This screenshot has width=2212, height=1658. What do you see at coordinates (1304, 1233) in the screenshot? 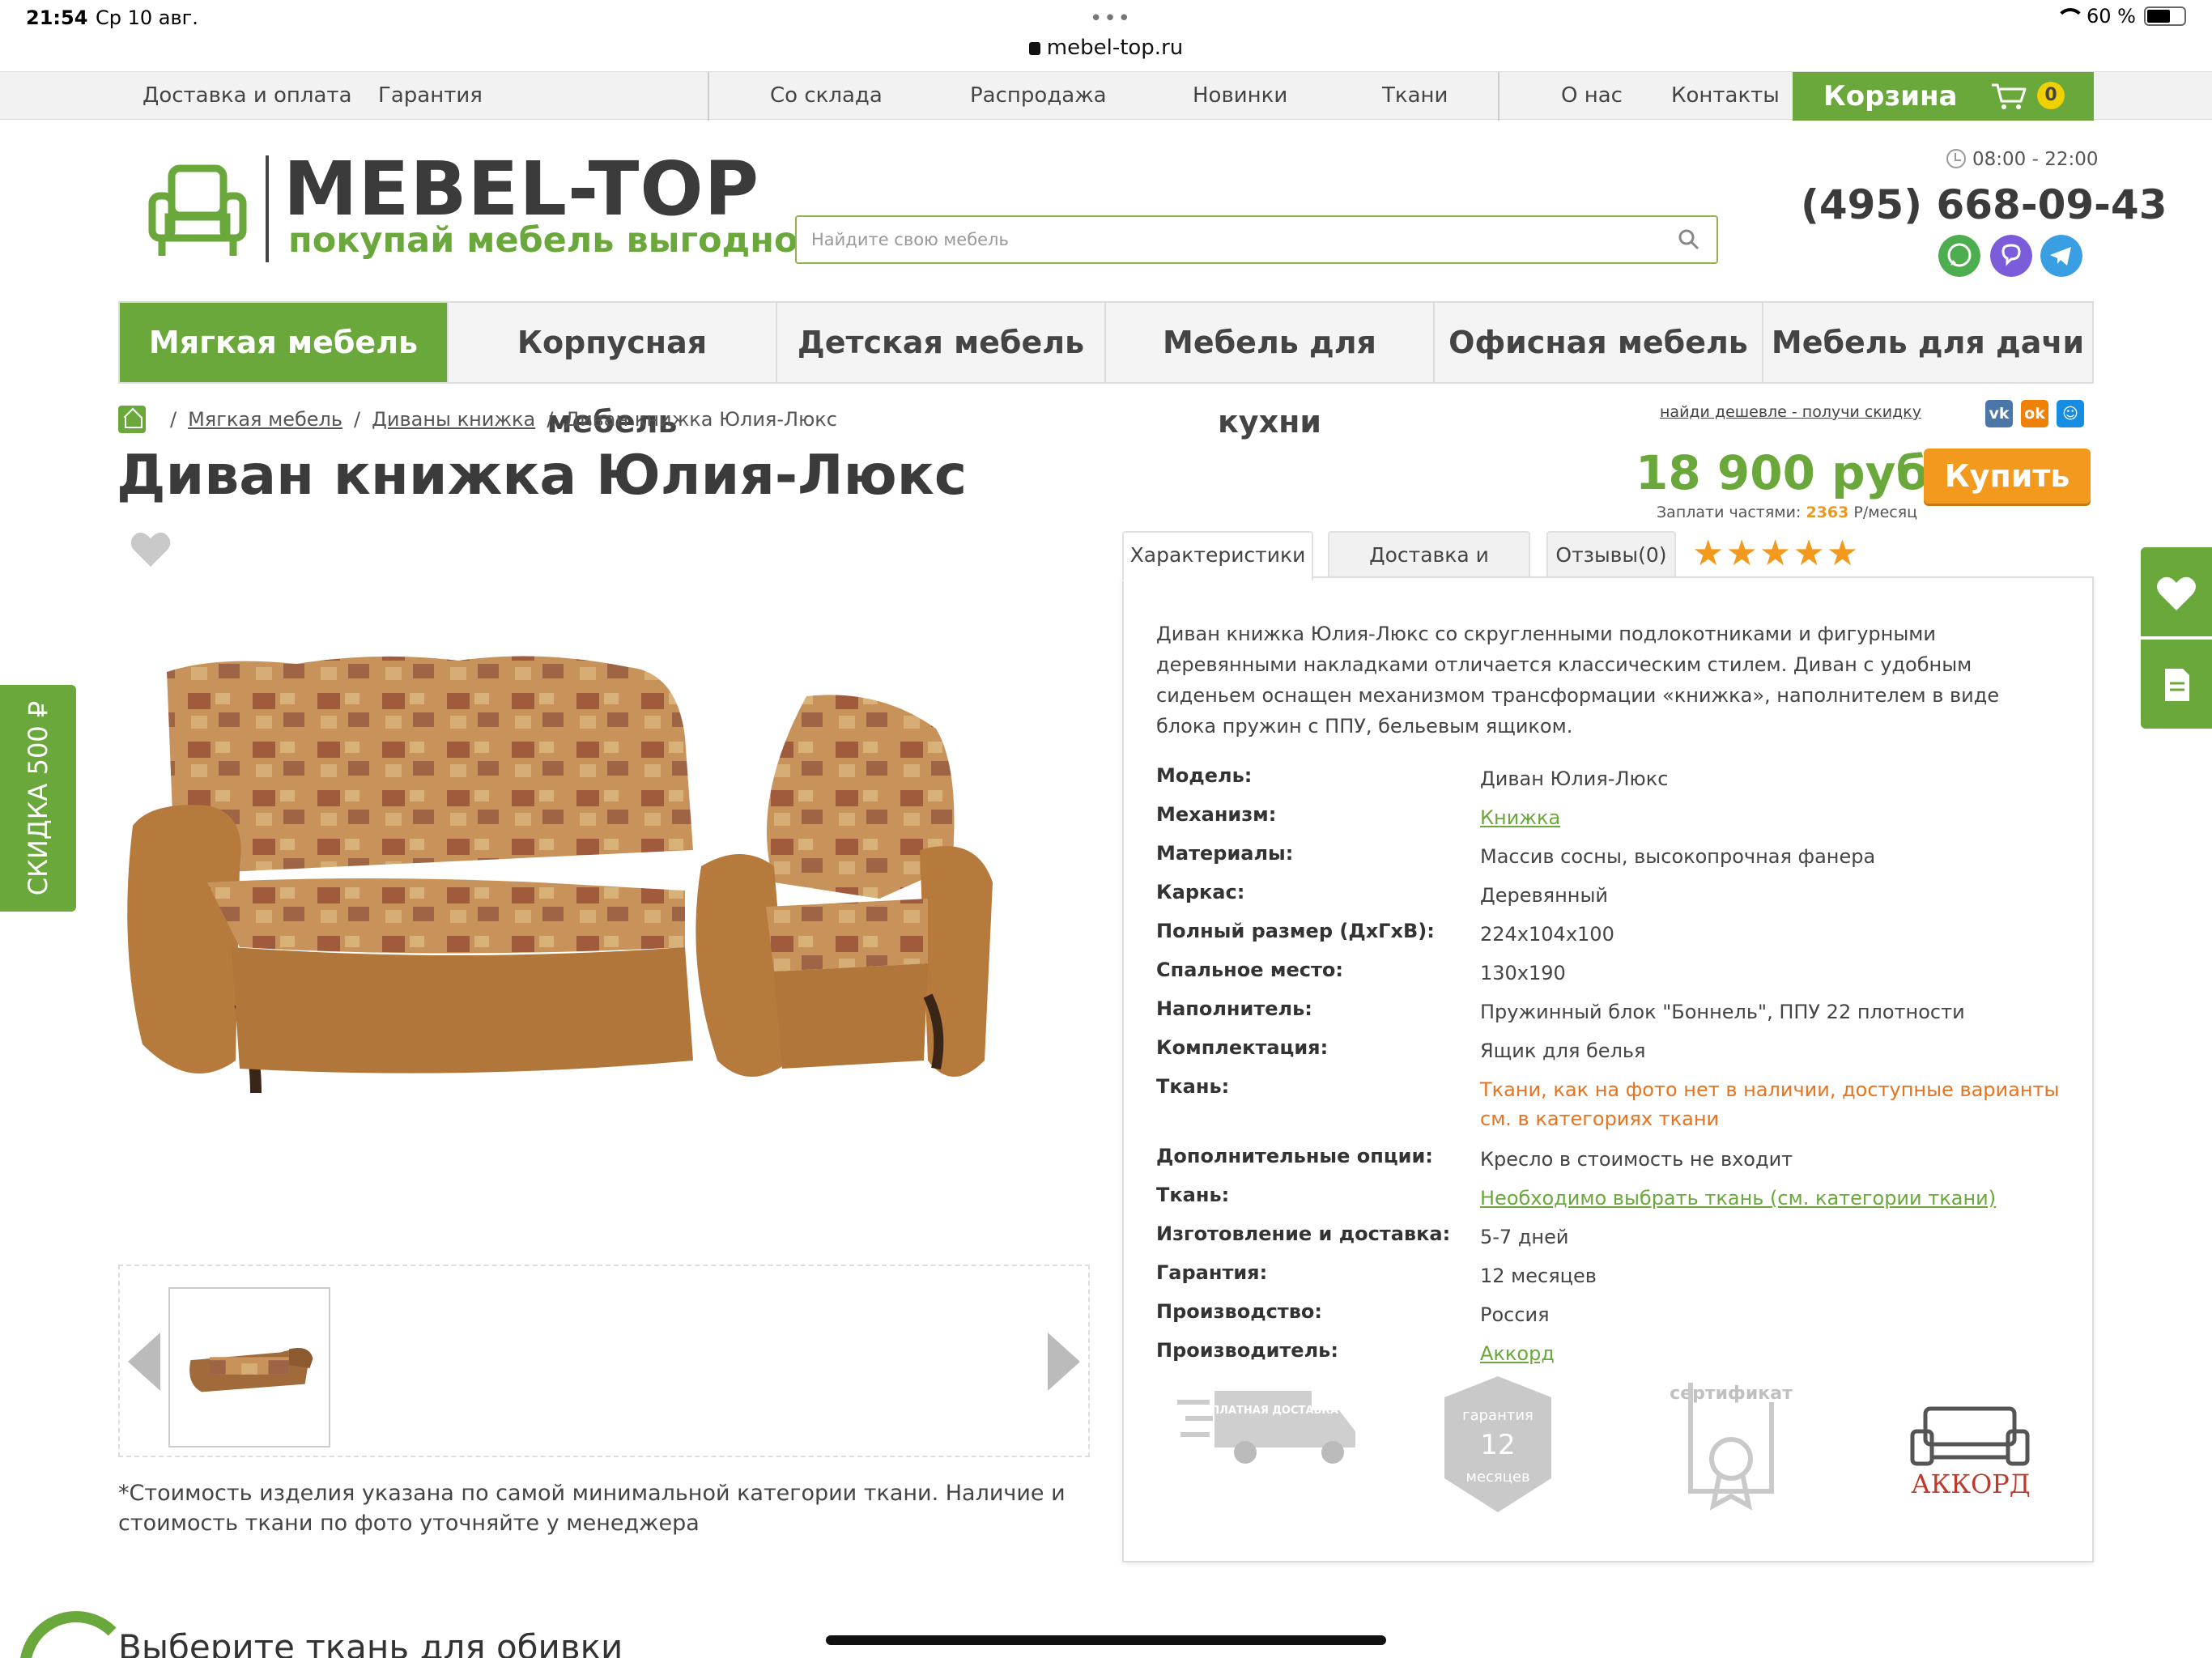
I see `spec-label: Изготовление и доставка:` at bounding box center [1304, 1233].